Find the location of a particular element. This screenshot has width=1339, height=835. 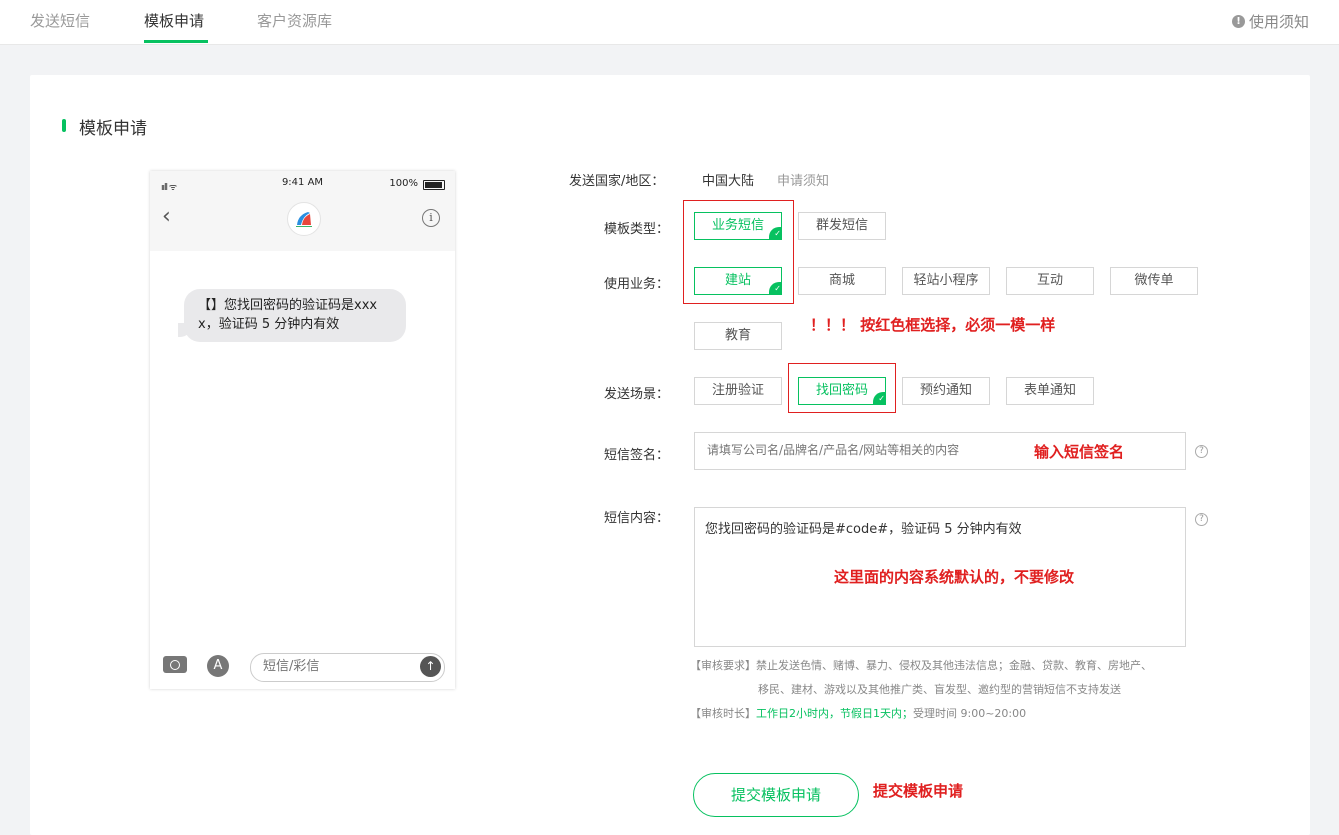

tab-template-apply: 模板申请 is located at coordinates (174, 20).